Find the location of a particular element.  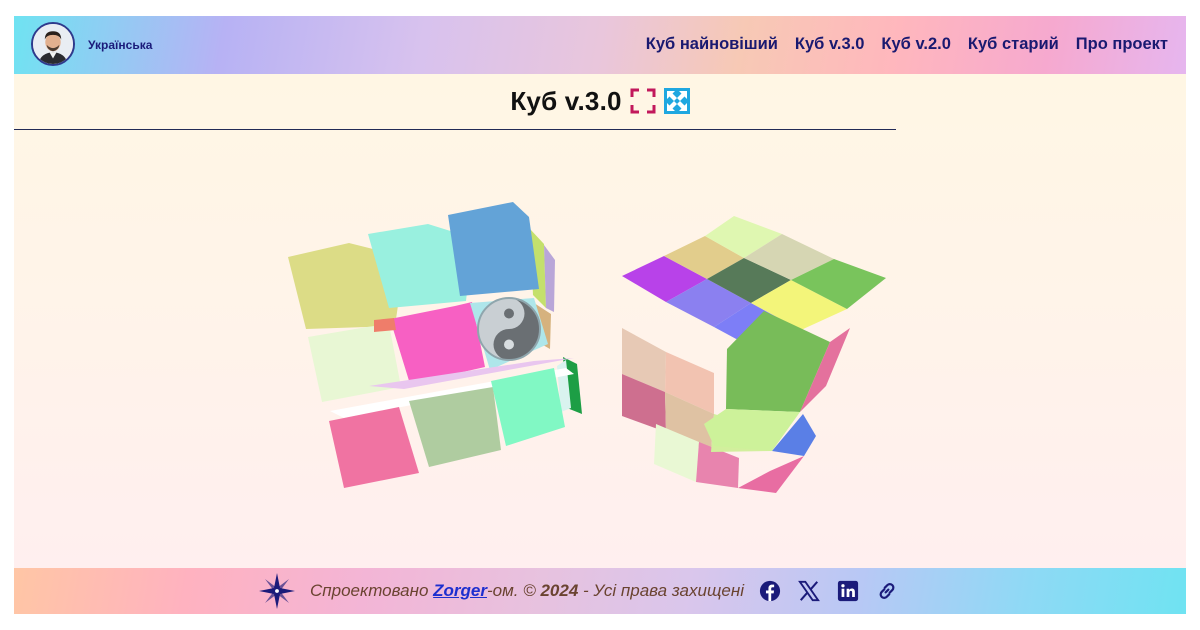

social-links is located at coordinates (828, 591).